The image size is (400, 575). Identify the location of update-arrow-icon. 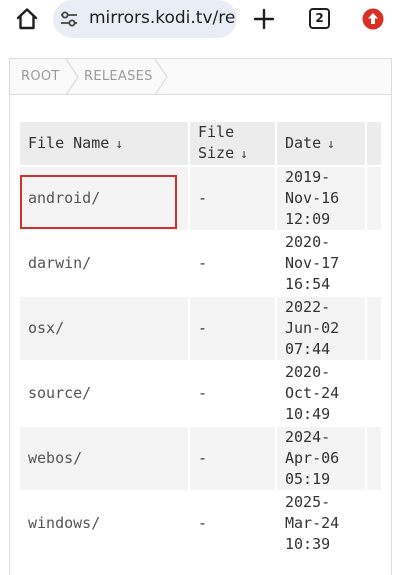
(373, 19).